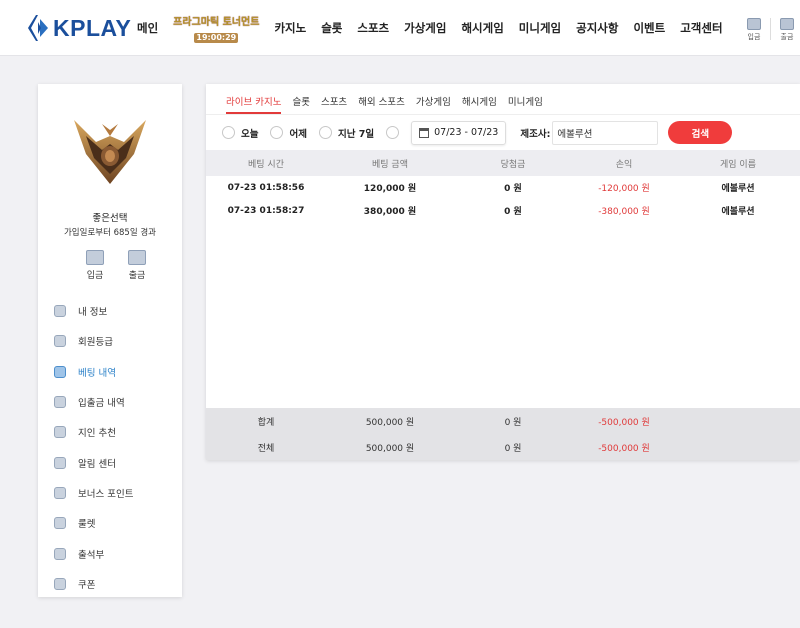 The height and width of the screenshot is (628, 800). I want to click on sidebar-item-referral: 지인 추천, so click(93, 432).